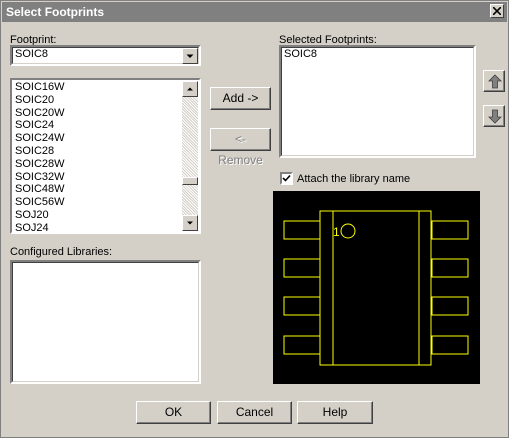 This screenshot has height=438, width=509. I want to click on list-item: SOIC20W, so click(40, 113).